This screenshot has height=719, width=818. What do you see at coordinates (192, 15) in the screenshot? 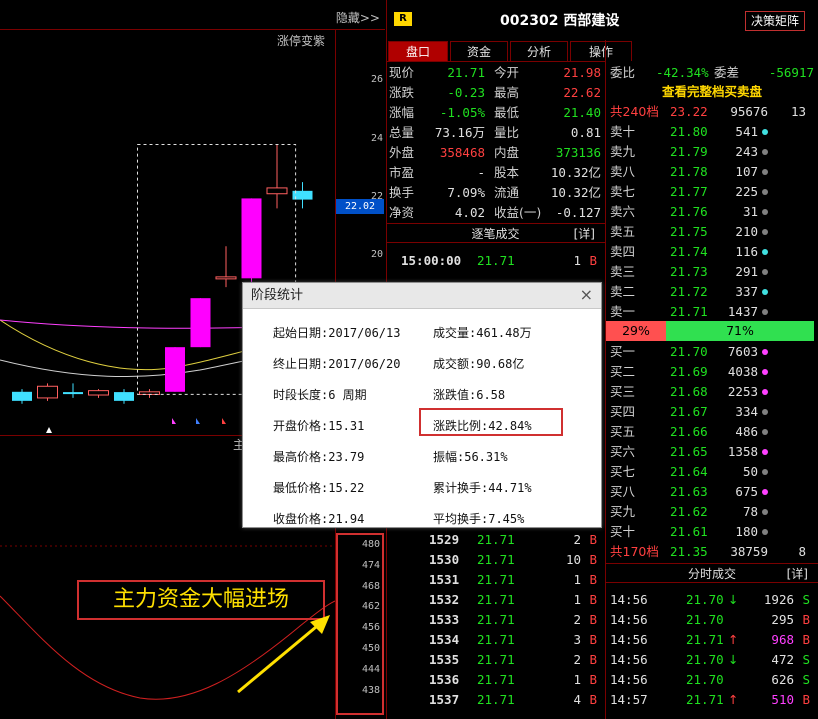
I see `chart-topbar: 隐藏>>` at bounding box center [192, 15].